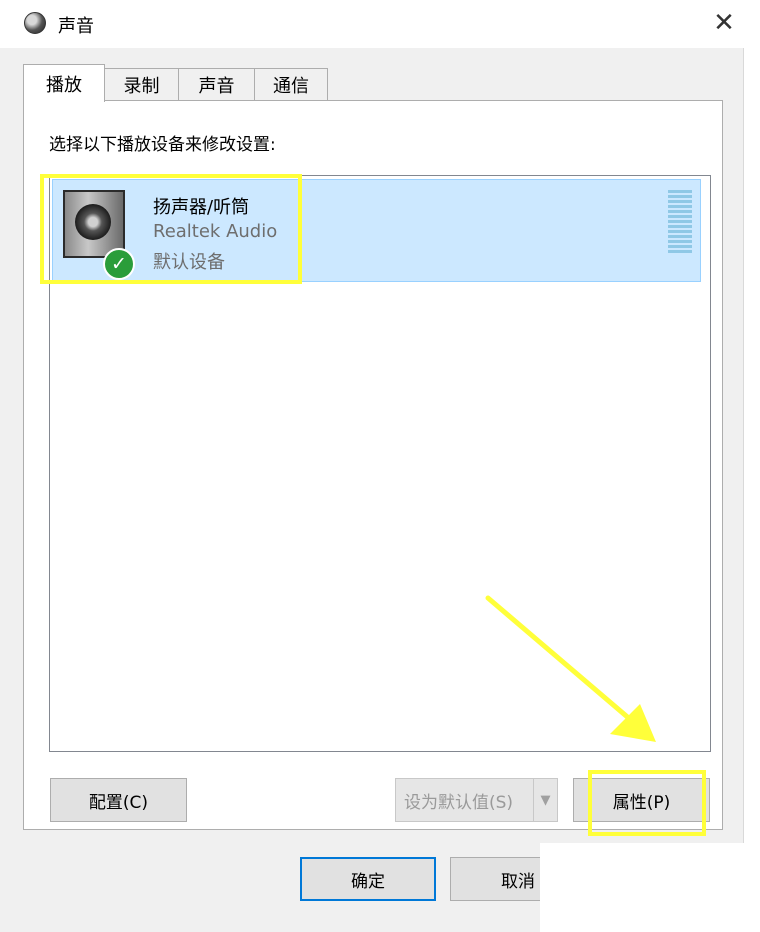 The image size is (760, 932). What do you see at coordinates (162, 145) in the screenshot?
I see `instruction-text: 选择以下播放设备来修改设置:` at bounding box center [162, 145].